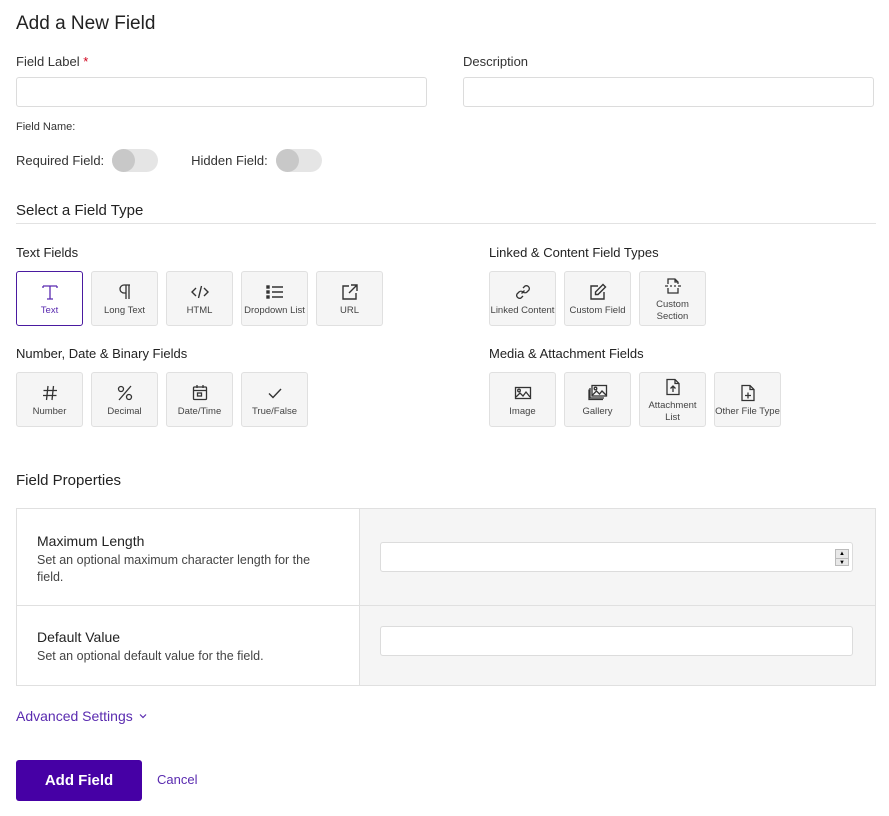 This screenshot has width=889, height=816. Describe the element at coordinates (673, 286) in the screenshot. I see `section-icon` at that location.